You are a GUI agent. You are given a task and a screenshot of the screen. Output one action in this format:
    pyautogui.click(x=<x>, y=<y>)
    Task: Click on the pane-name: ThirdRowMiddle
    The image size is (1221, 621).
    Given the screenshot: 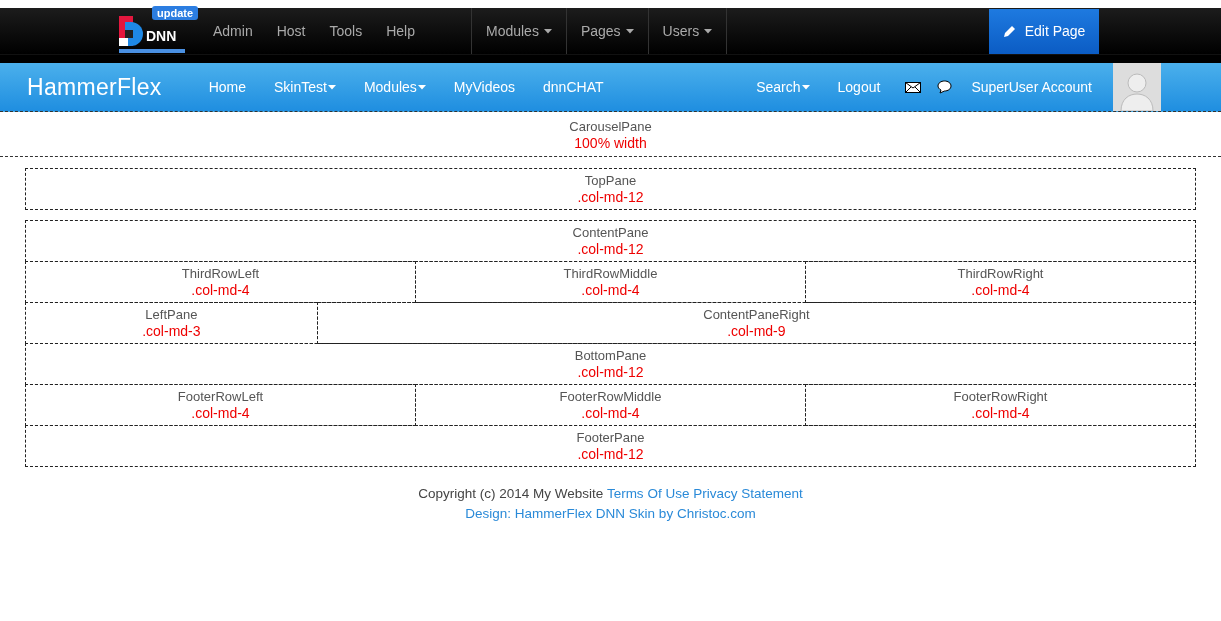 What is the action you would take?
    pyautogui.click(x=610, y=273)
    